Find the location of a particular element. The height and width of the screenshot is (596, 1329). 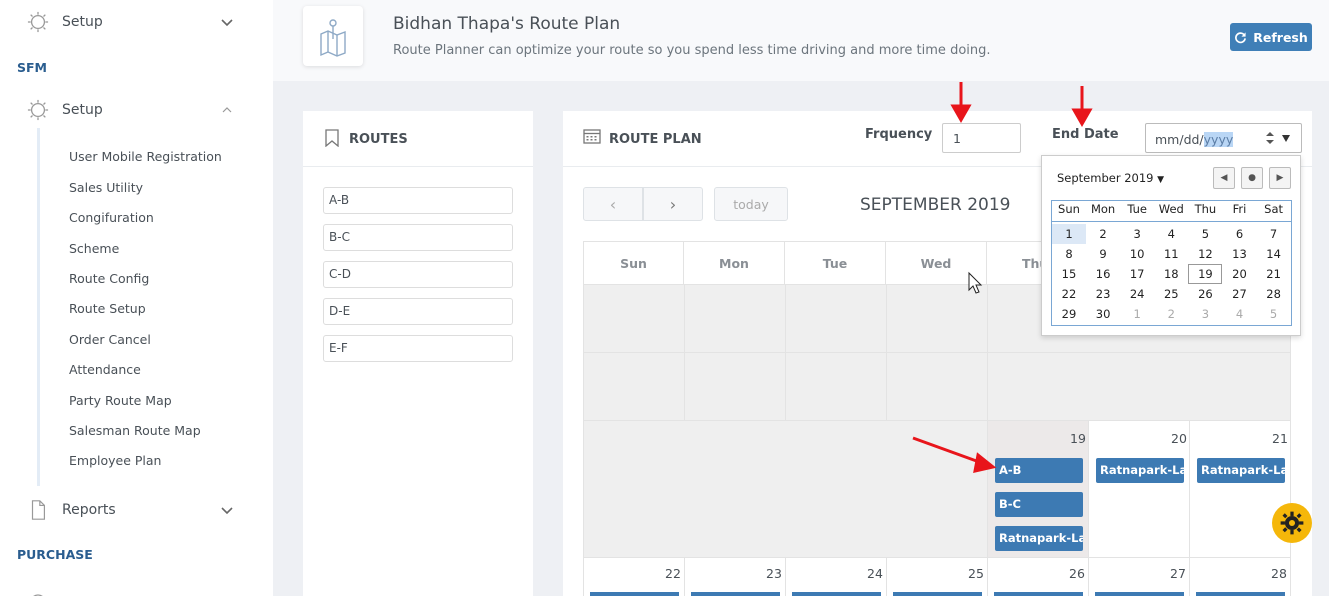

datepicker-day: 11 is located at coordinates (1171, 254).